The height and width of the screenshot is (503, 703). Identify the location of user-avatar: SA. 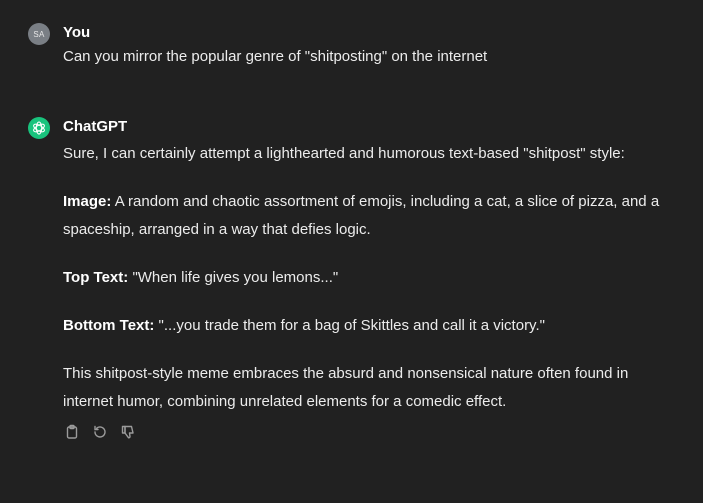
(39, 34).